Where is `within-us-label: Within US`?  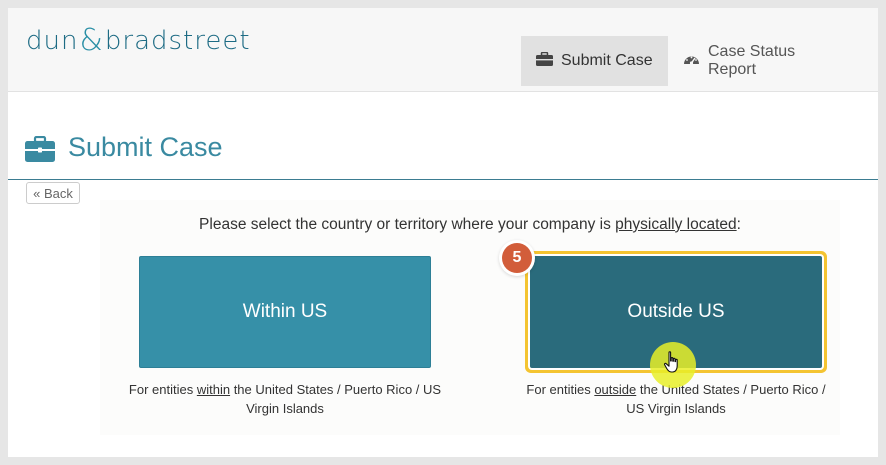
within-us-label: Within US is located at coordinates (285, 311).